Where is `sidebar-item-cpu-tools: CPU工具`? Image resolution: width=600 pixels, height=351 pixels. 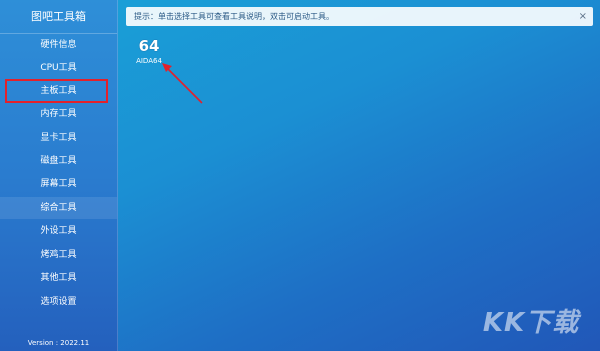
sidebar-item-cpu-tools: CPU工具 is located at coordinates (58, 68).